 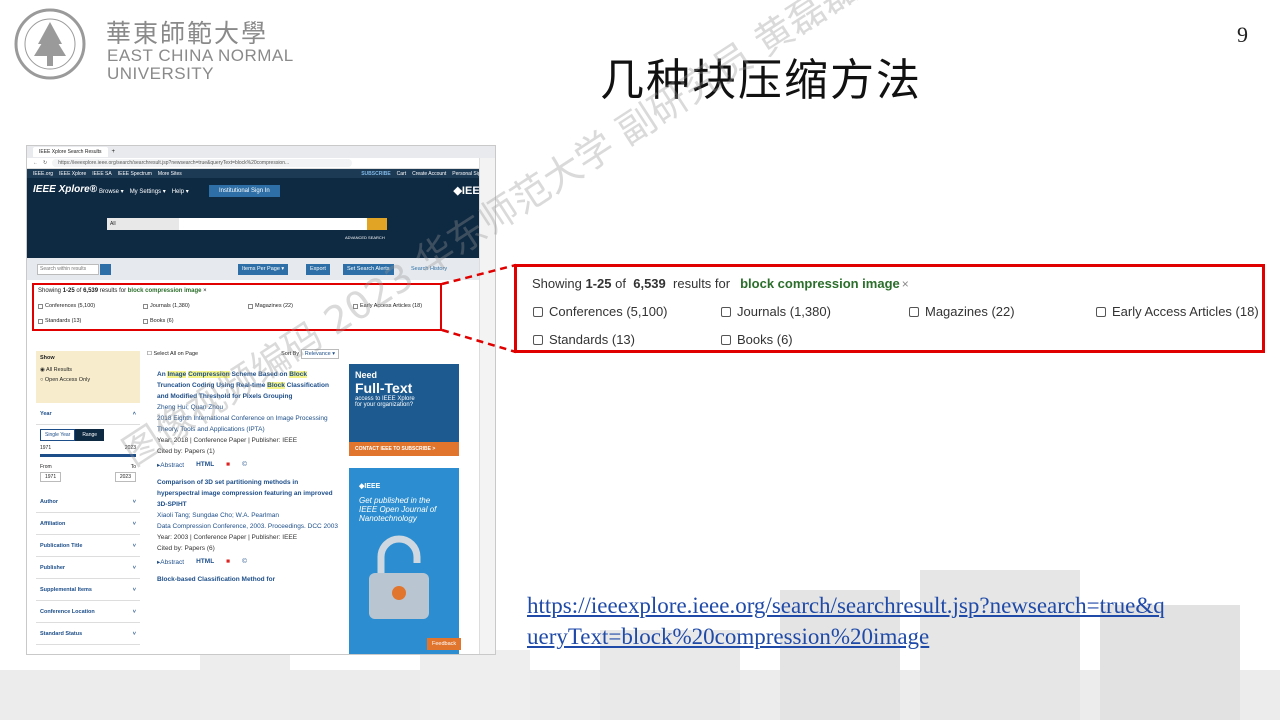 What do you see at coordinates (101, 174) in the screenshot?
I see `topnav-item: IEEE SA` at bounding box center [101, 174].